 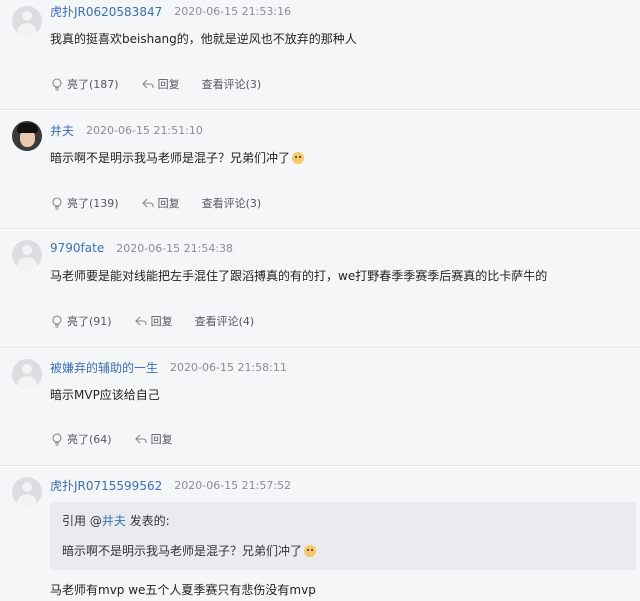 What do you see at coordinates (203, 39) in the screenshot?
I see `comment-text: 我真的挺喜欢beishang的，他就是逆风也不放弃的那种人` at bounding box center [203, 39].